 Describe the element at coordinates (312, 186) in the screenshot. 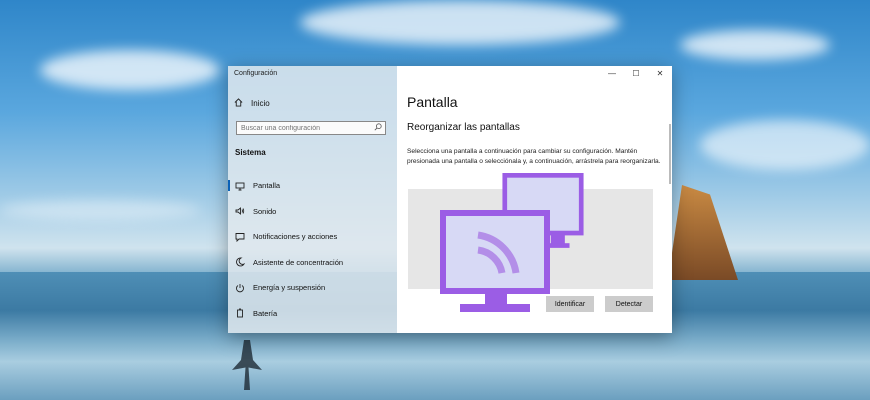

I see `sidebar-item-pantalla: Pantalla` at that location.